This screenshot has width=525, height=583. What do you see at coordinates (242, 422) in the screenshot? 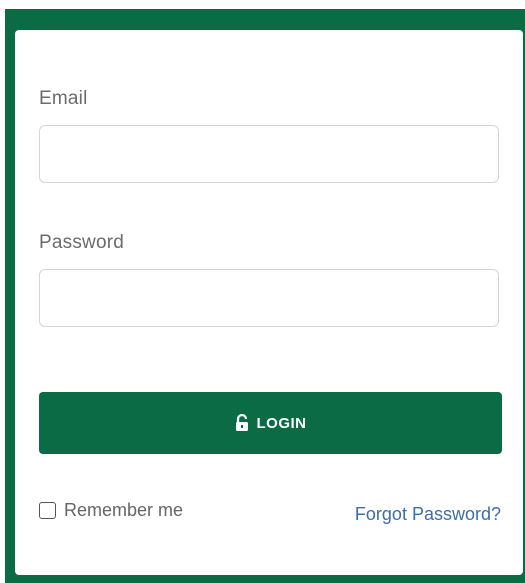
I see `unlock-icon` at bounding box center [242, 422].